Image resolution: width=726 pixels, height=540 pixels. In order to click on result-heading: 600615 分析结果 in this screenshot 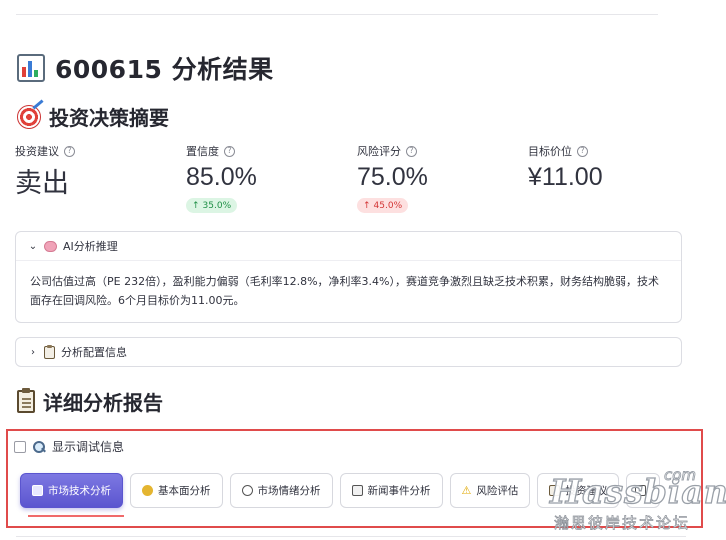, I will do `click(145, 68)`.